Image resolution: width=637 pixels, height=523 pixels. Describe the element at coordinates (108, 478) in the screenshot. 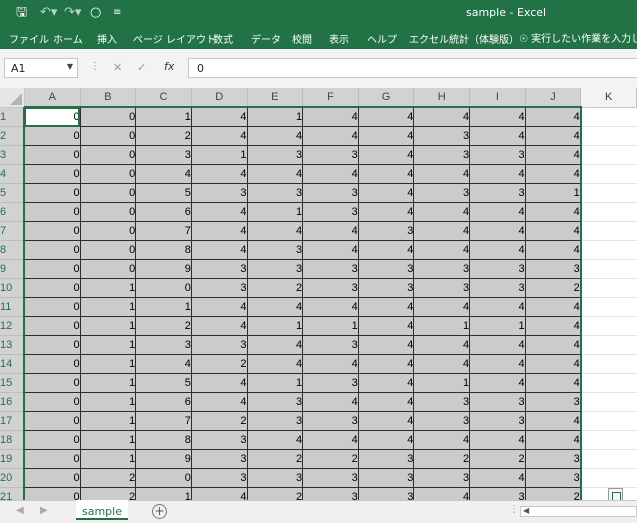

I see `cell-b20: 2` at that location.